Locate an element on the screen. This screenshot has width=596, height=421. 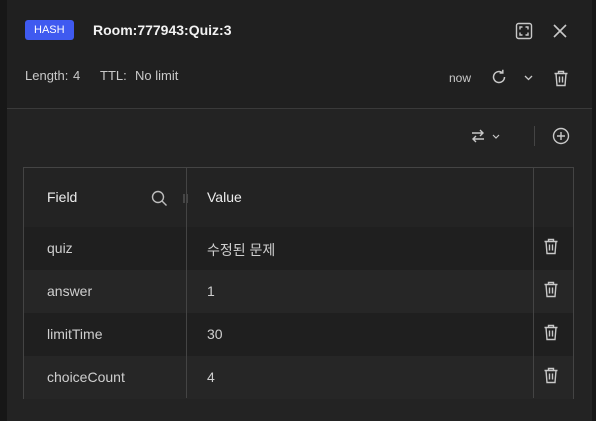
key-type-badge: HASH is located at coordinates (49, 30).